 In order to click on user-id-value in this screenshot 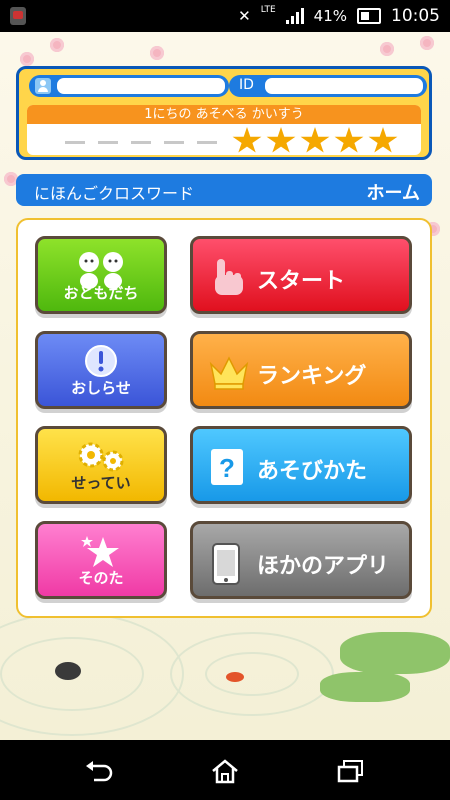, I will do `click(344, 86)`.